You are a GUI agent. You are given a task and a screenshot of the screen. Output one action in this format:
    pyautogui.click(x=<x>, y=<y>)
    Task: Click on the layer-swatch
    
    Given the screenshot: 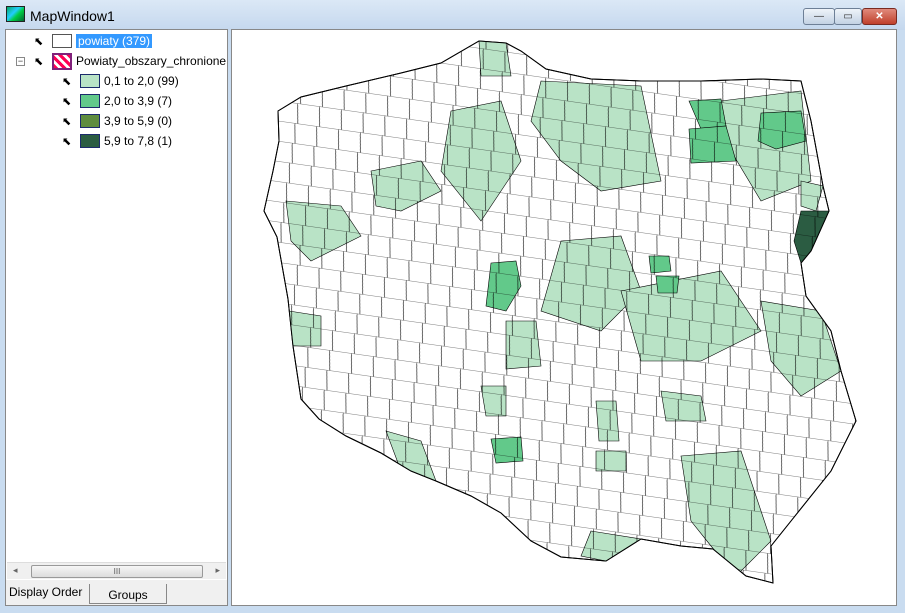 What is the action you would take?
    pyautogui.click(x=62, y=41)
    